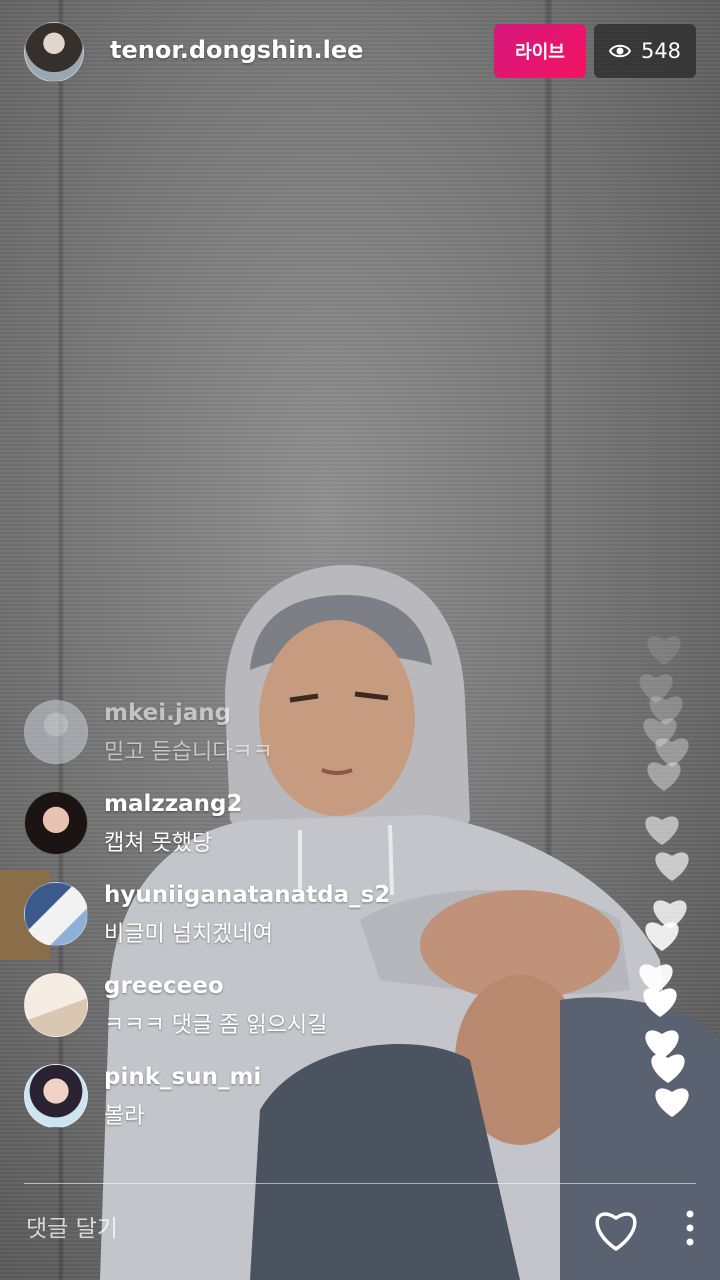 This screenshot has height=1280, width=720. What do you see at coordinates (124, 1116) in the screenshot?
I see `comment-text: 볼라` at bounding box center [124, 1116].